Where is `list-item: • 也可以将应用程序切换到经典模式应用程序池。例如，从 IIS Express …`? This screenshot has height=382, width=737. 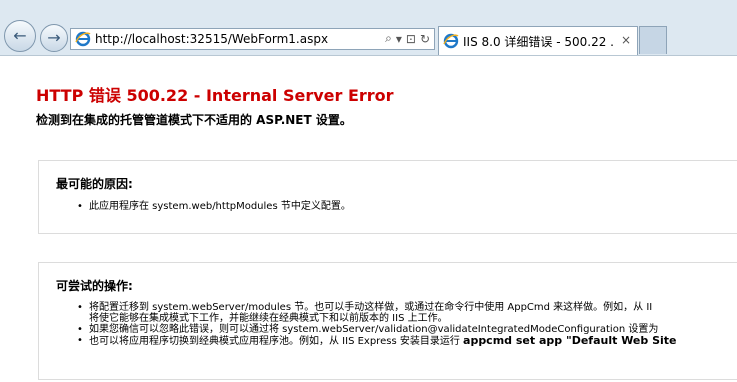
list-item: • 也可以将应用程序切换到经典模式应用程序池。例如，从 IIS Express … is located at coordinates (377, 340).